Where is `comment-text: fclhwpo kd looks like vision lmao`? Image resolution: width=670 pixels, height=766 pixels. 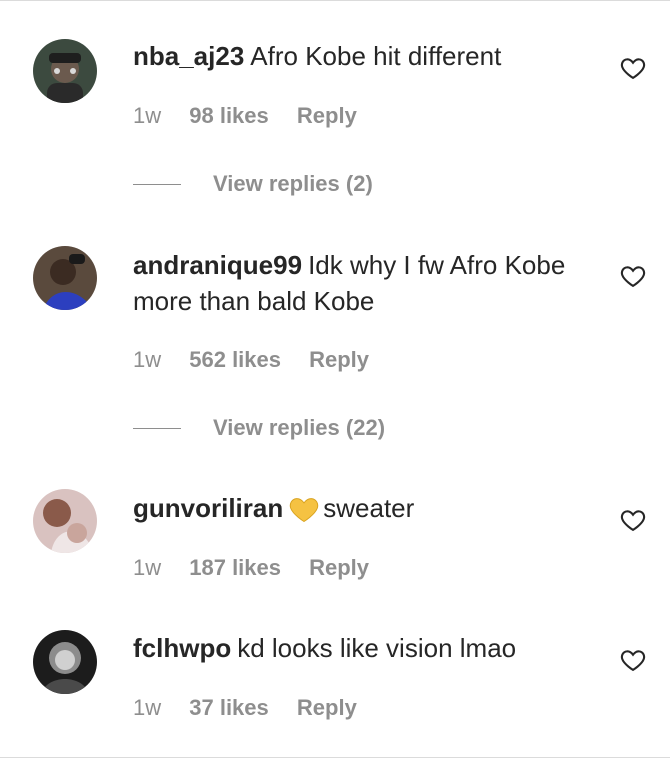 comment-text: fclhwpo kd looks like vision lmao is located at coordinates (363, 648).